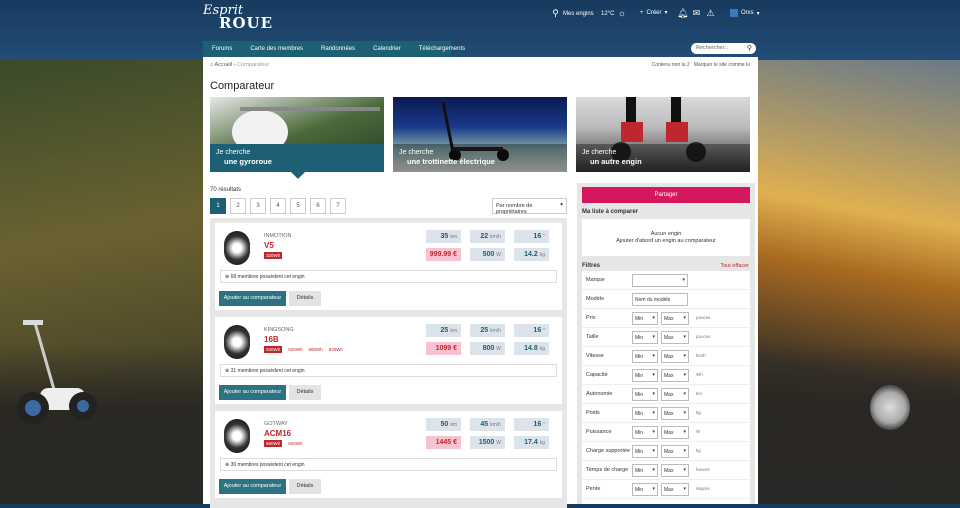 Image resolution: width=960 pixels, height=508 pixels. What do you see at coordinates (222, 49) in the screenshot?
I see `nav-item-0: Forums` at bounding box center [222, 49].